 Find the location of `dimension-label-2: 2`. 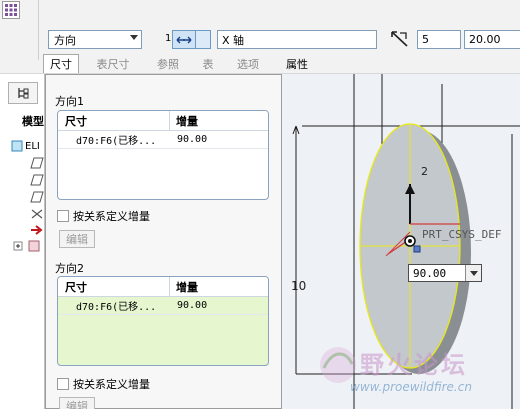

dimension-label-2: 2 is located at coordinates (424, 171).